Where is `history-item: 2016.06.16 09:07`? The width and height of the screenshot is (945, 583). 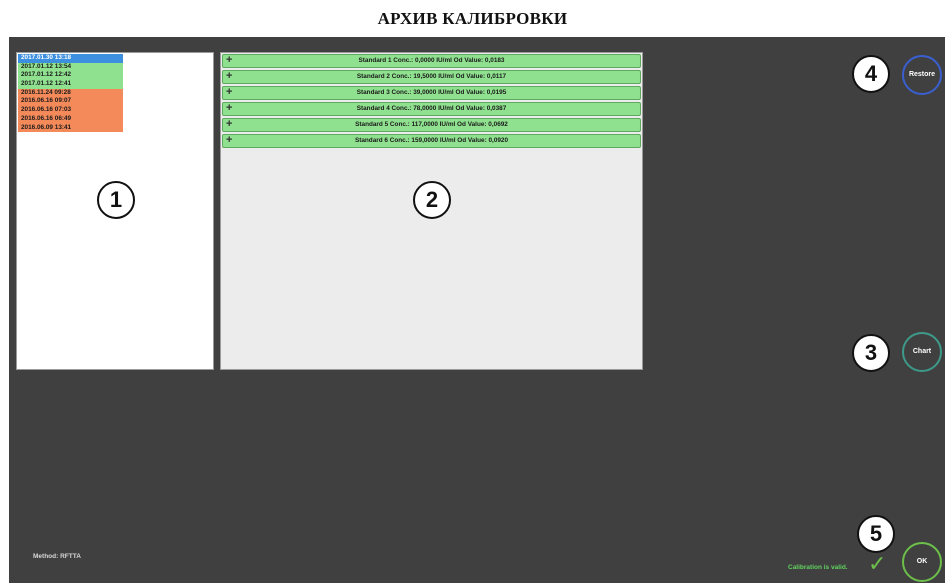 history-item: 2016.06.16 09:07 is located at coordinates (70, 102).